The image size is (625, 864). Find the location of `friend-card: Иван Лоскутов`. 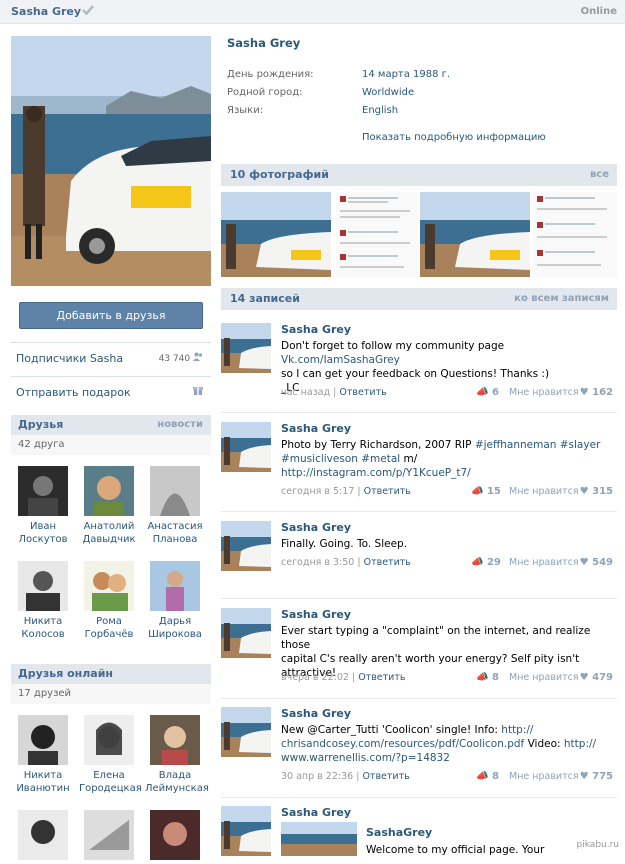

friend-card: Иван Лоскутов is located at coordinates (43, 506).